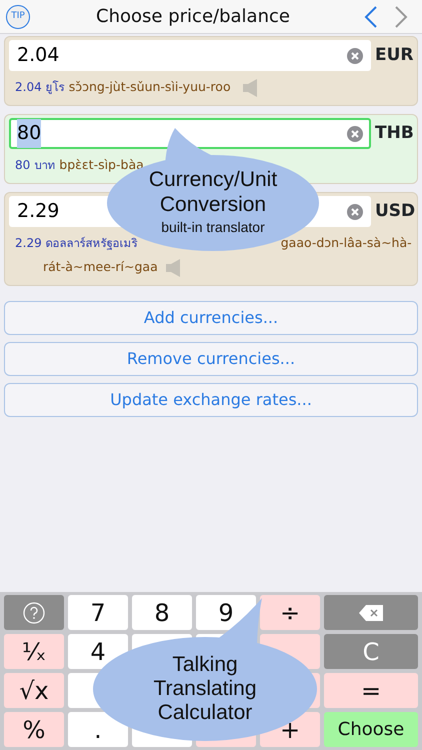 The width and height of the screenshot is (422, 750). What do you see at coordinates (213, 204) in the screenshot?
I see `bubble-text: Conversion` at bounding box center [213, 204].